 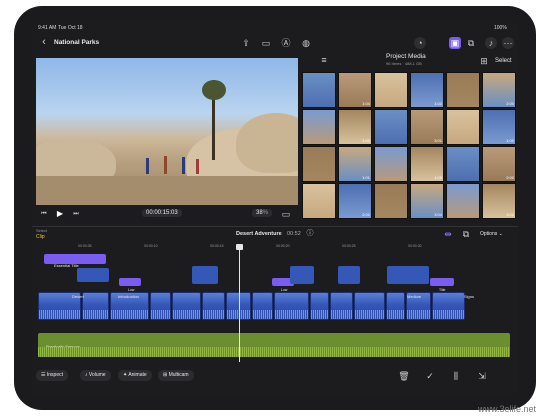 What do you see at coordinates (176, 375) in the screenshot?
I see `multicam-button: ⊞ Multicam` at bounding box center [176, 375].